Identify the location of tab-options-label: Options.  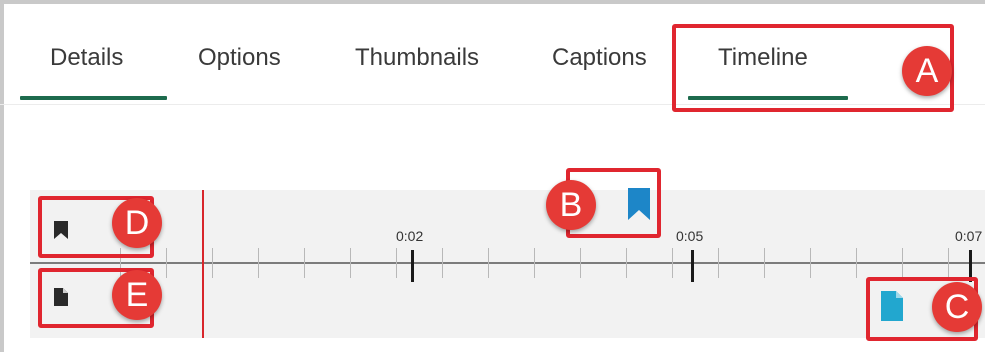
(239, 57).